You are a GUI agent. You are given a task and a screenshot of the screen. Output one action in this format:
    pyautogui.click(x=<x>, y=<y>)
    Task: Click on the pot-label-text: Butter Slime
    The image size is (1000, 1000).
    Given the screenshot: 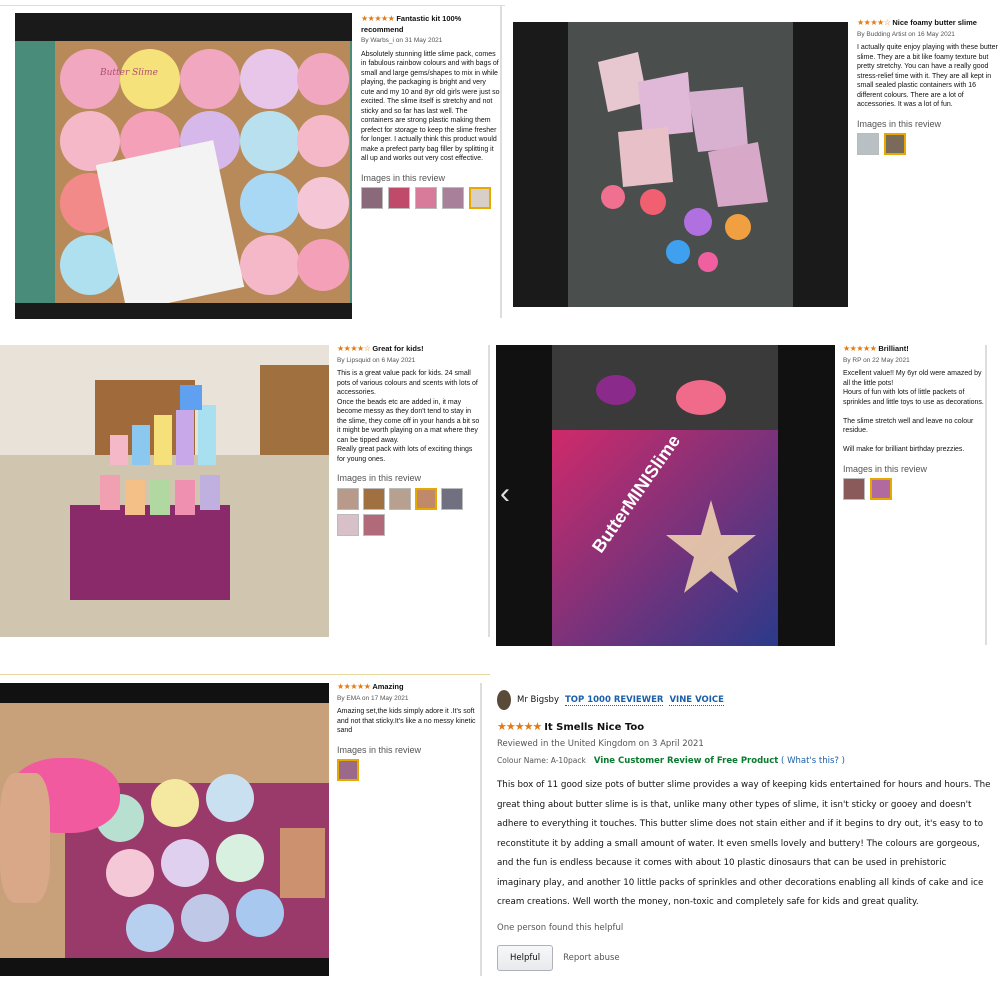 What is the action you would take?
    pyautogui.click(x=129, y=73)
    